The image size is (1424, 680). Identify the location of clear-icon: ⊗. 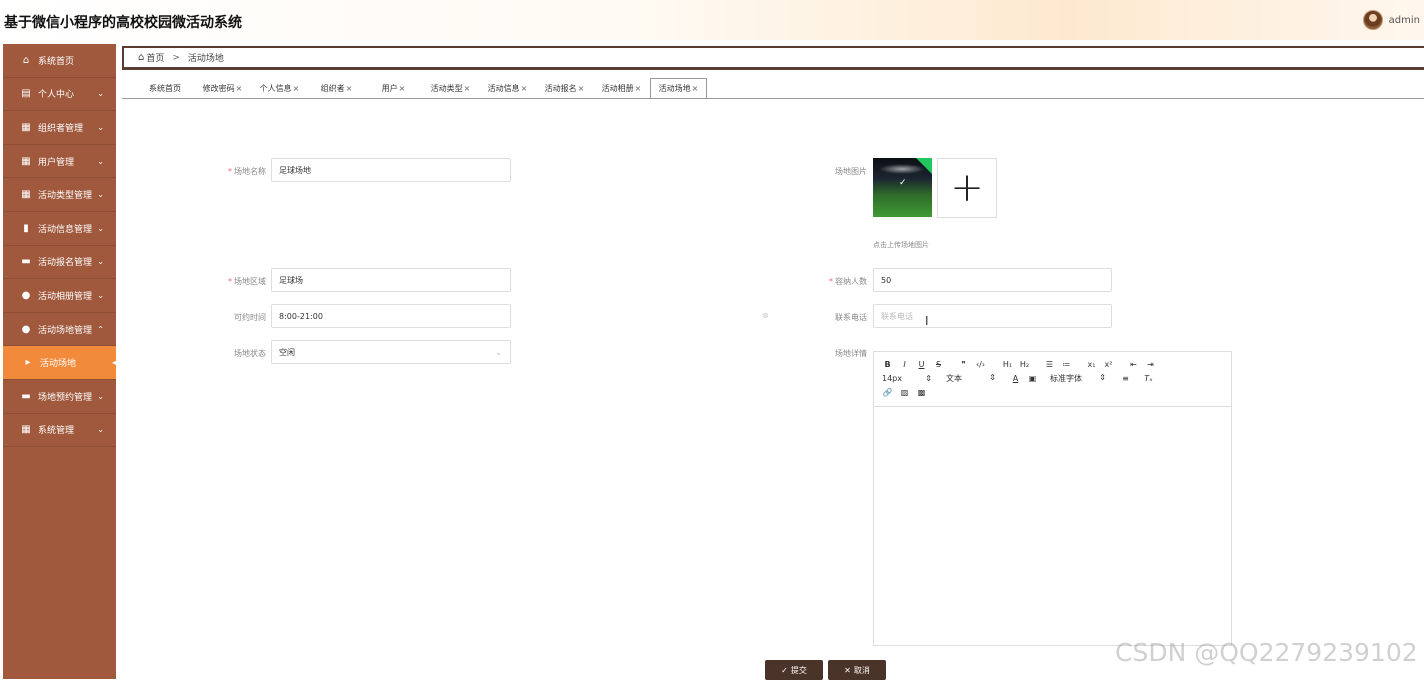
(765, 315).